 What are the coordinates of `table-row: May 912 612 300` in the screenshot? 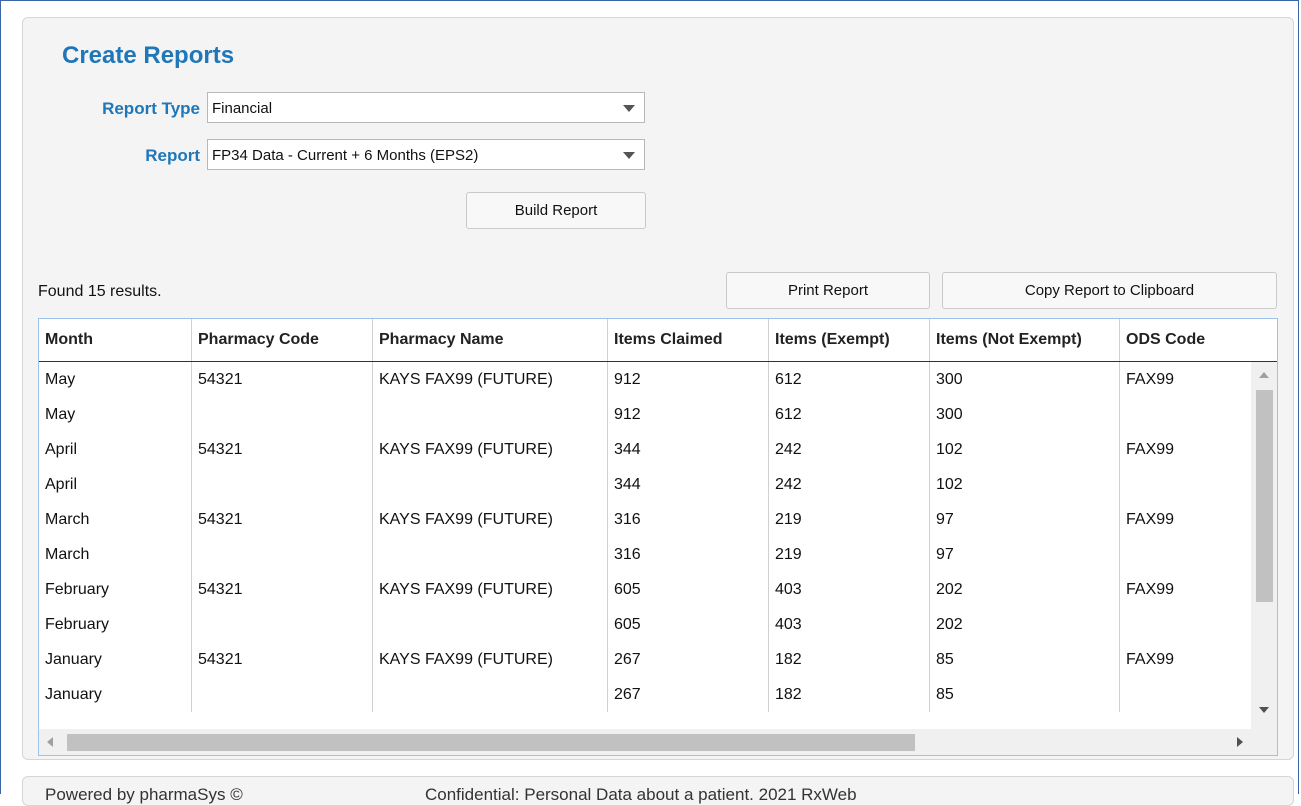 It's located at (644, 414).